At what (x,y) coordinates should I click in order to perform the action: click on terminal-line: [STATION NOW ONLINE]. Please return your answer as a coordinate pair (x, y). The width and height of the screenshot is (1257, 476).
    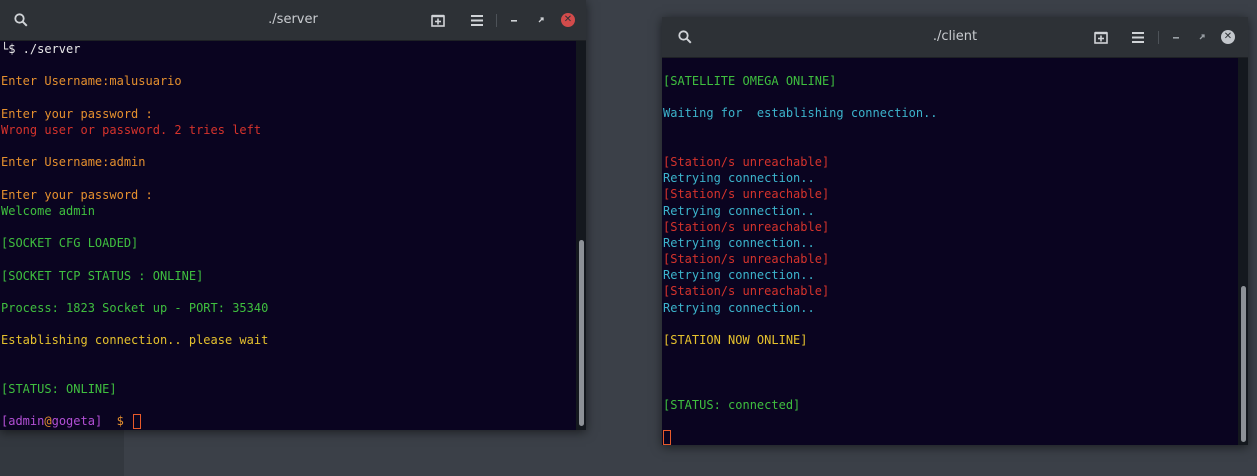
    Looking at the image, I should click on (735, 340).